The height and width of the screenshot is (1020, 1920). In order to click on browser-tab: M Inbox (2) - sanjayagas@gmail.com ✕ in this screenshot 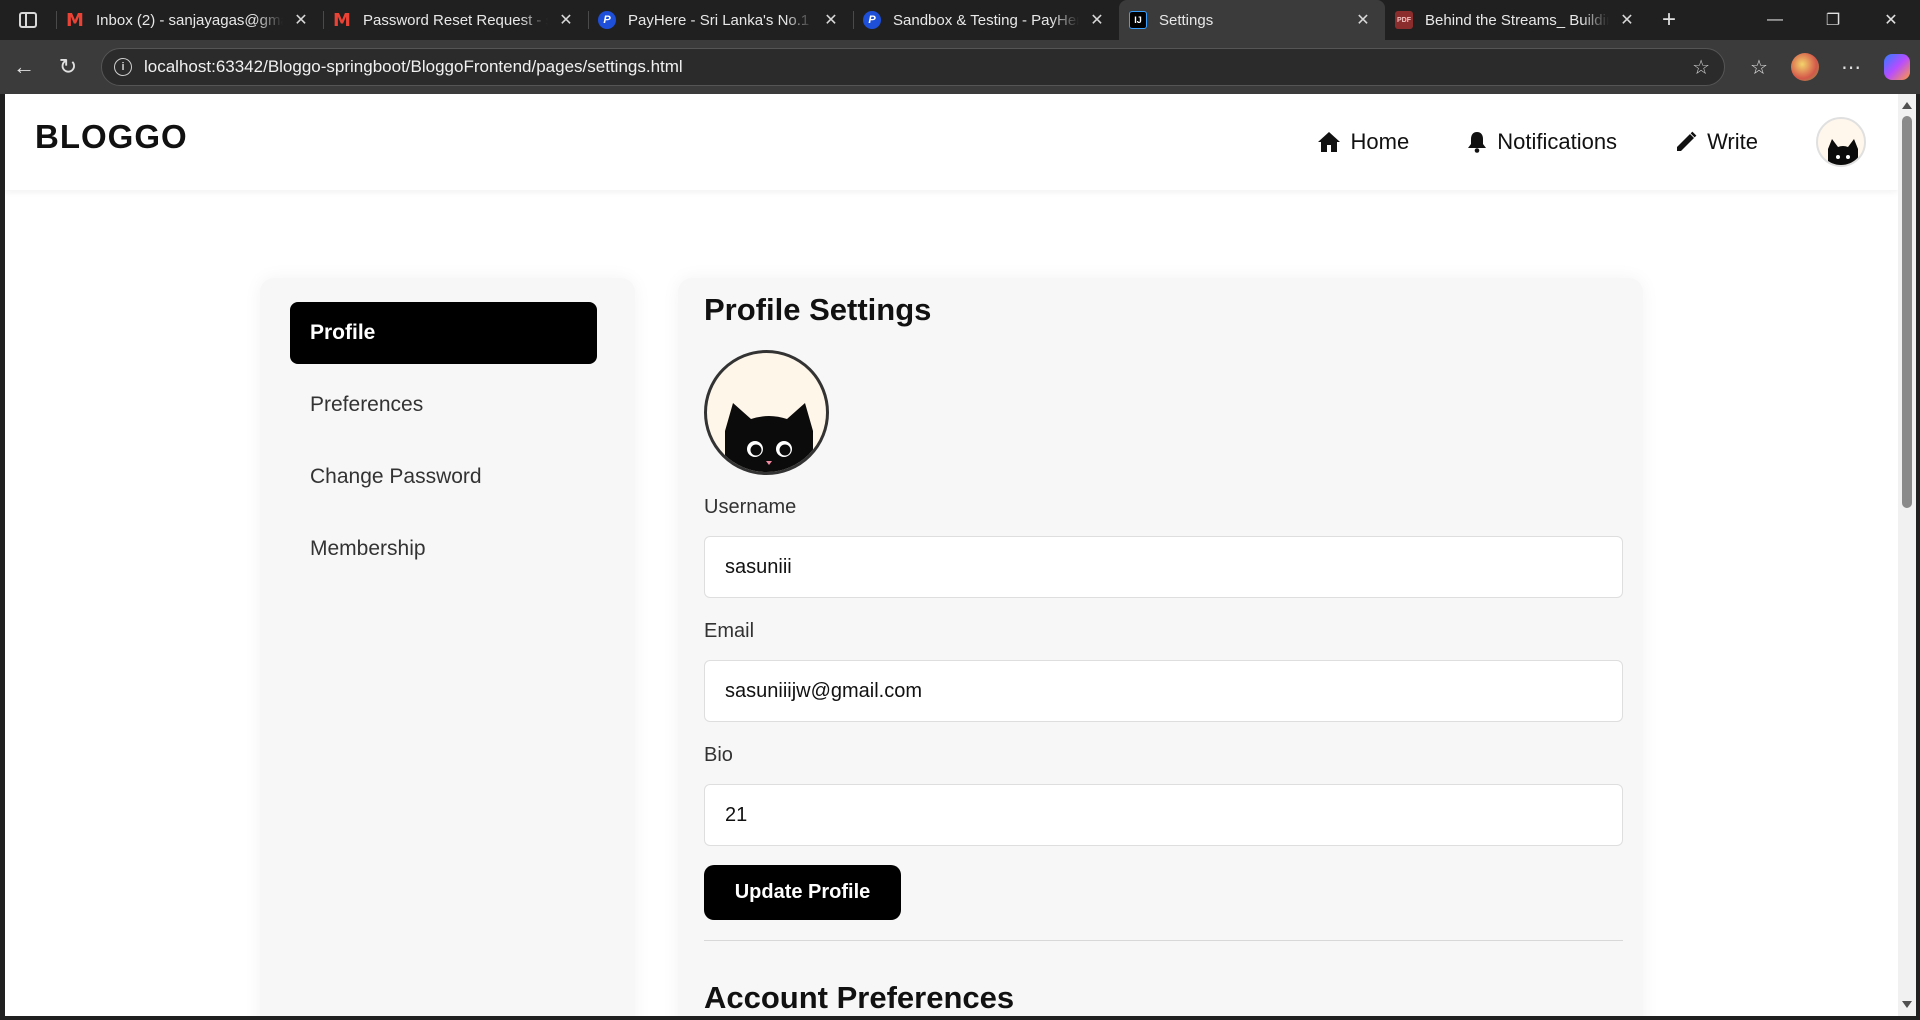, I will do `click(189, 20)`.